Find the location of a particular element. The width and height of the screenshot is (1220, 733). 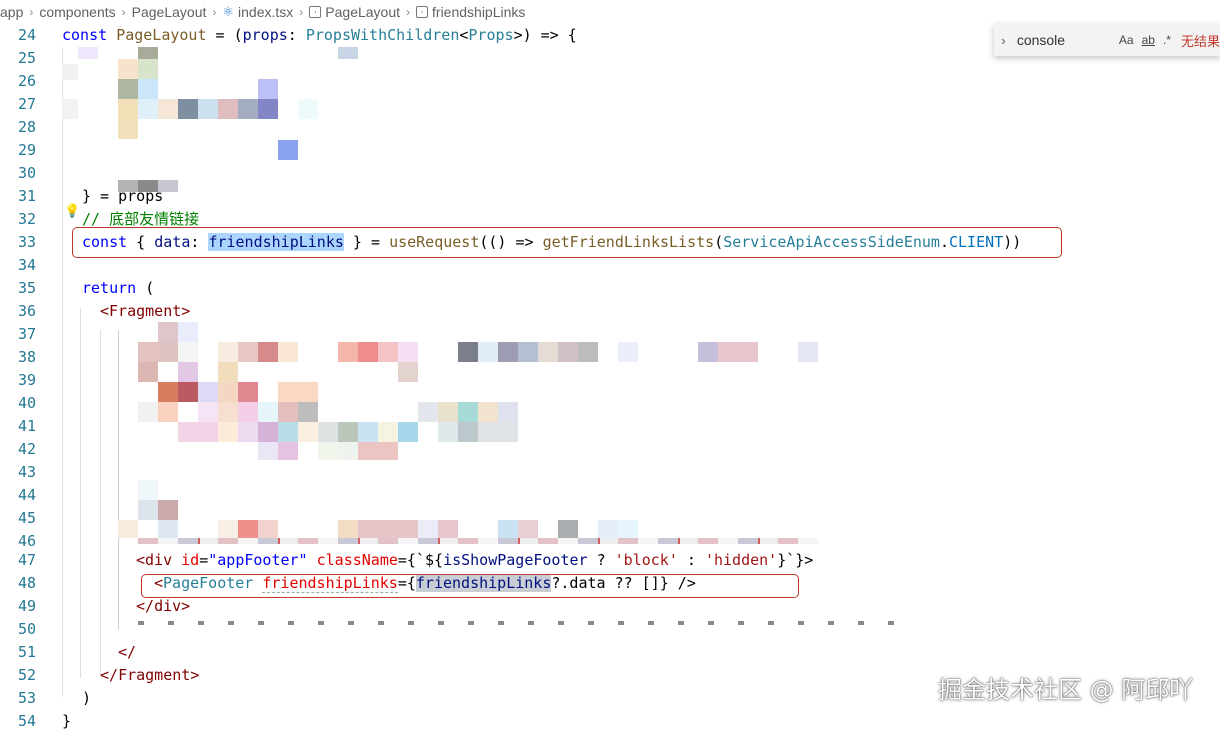

line-number: 54 is located at coordinates (26, 721).